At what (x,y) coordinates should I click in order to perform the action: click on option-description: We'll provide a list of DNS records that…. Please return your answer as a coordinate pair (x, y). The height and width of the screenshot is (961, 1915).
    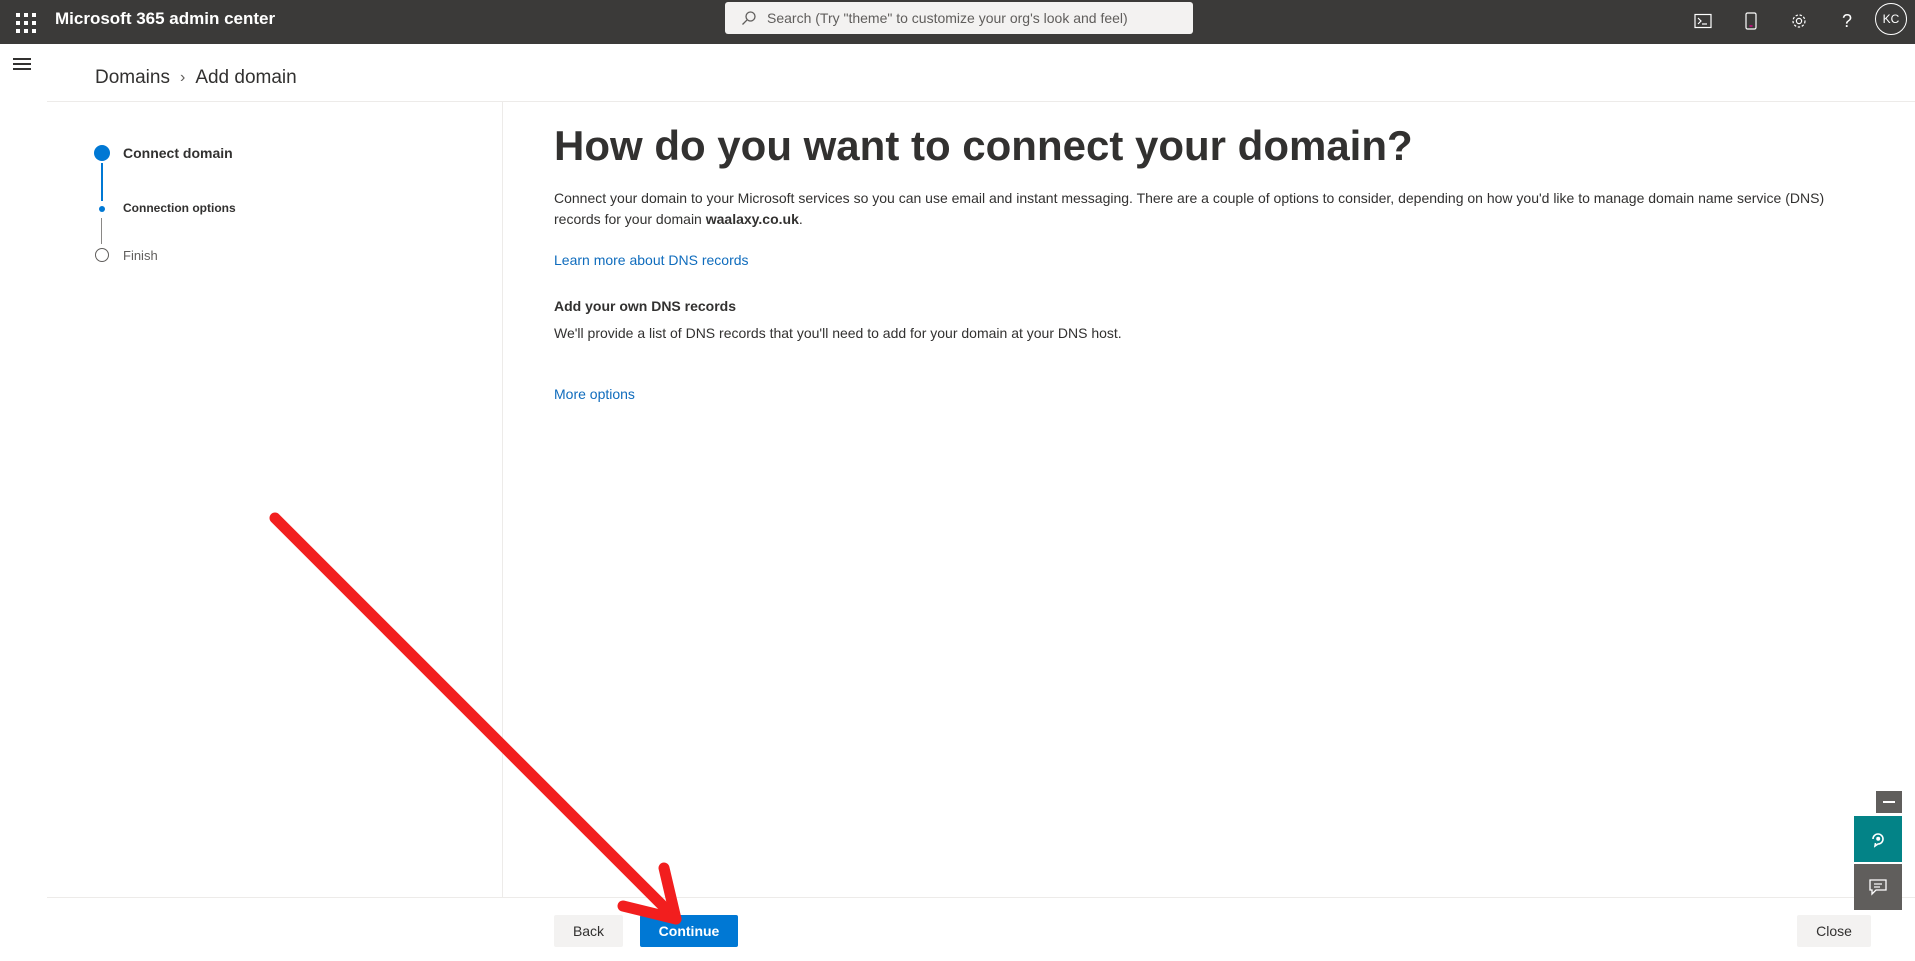
    Looking at the image, I should click on (838, 333).